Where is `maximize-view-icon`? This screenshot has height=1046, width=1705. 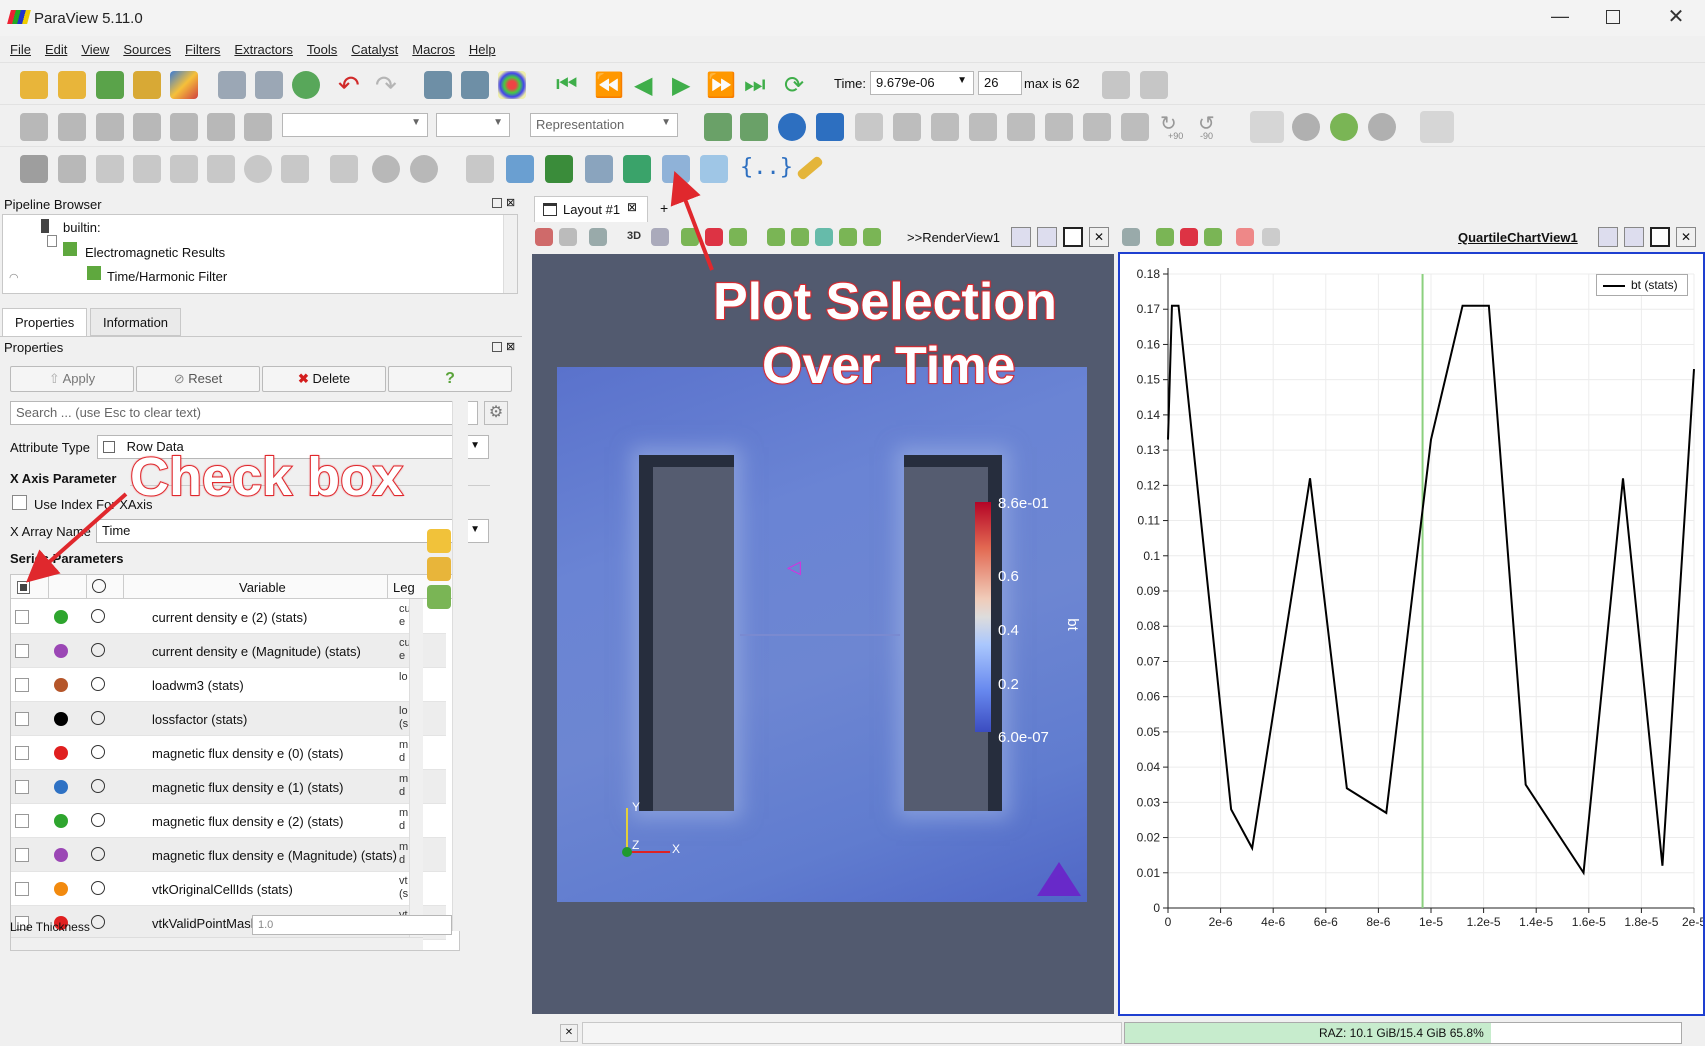
maximize-view-icon is located at coordinates (1073, 237).